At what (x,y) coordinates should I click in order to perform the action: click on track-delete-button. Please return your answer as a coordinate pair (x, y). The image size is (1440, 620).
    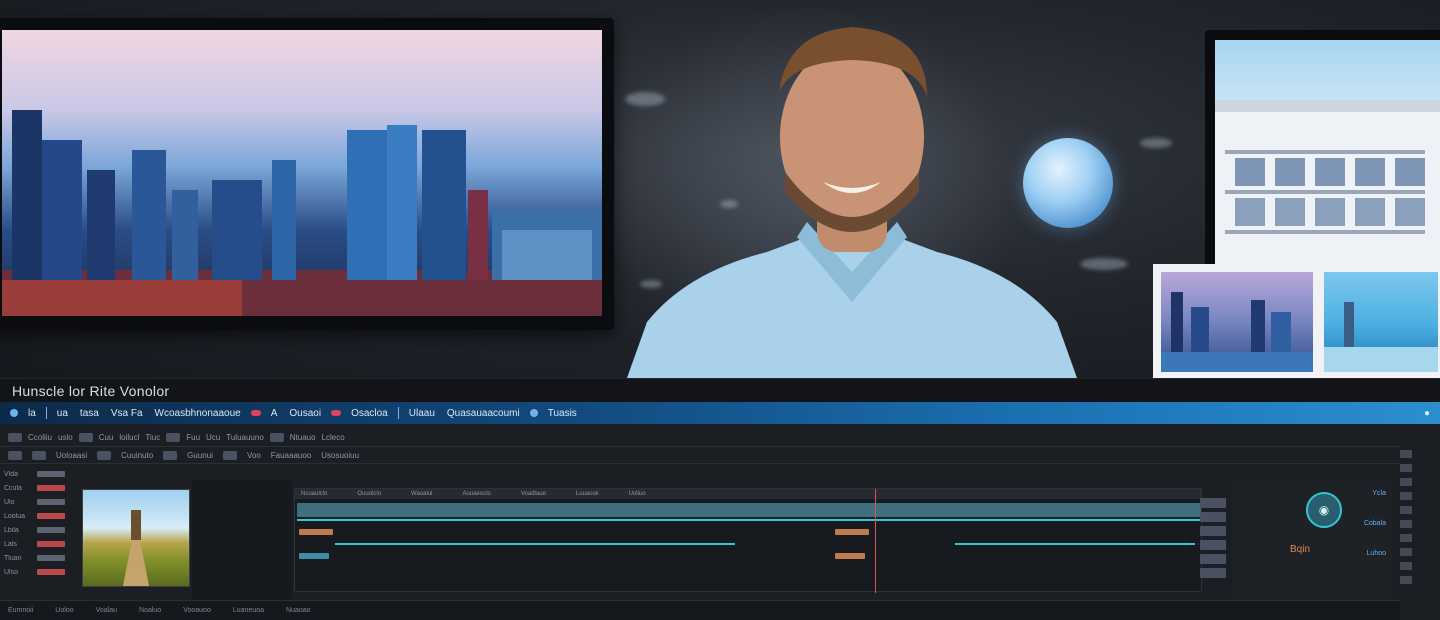
    Looking at the image, I should click on (1213, 573).